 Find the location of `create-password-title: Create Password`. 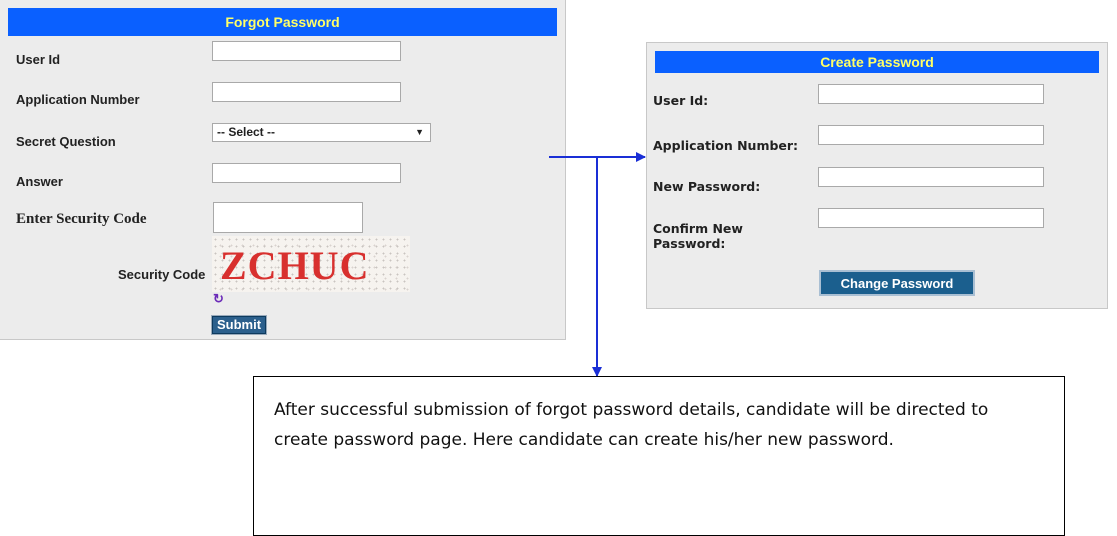

create-password-title: Create Password is located at coordinates (877, 62).